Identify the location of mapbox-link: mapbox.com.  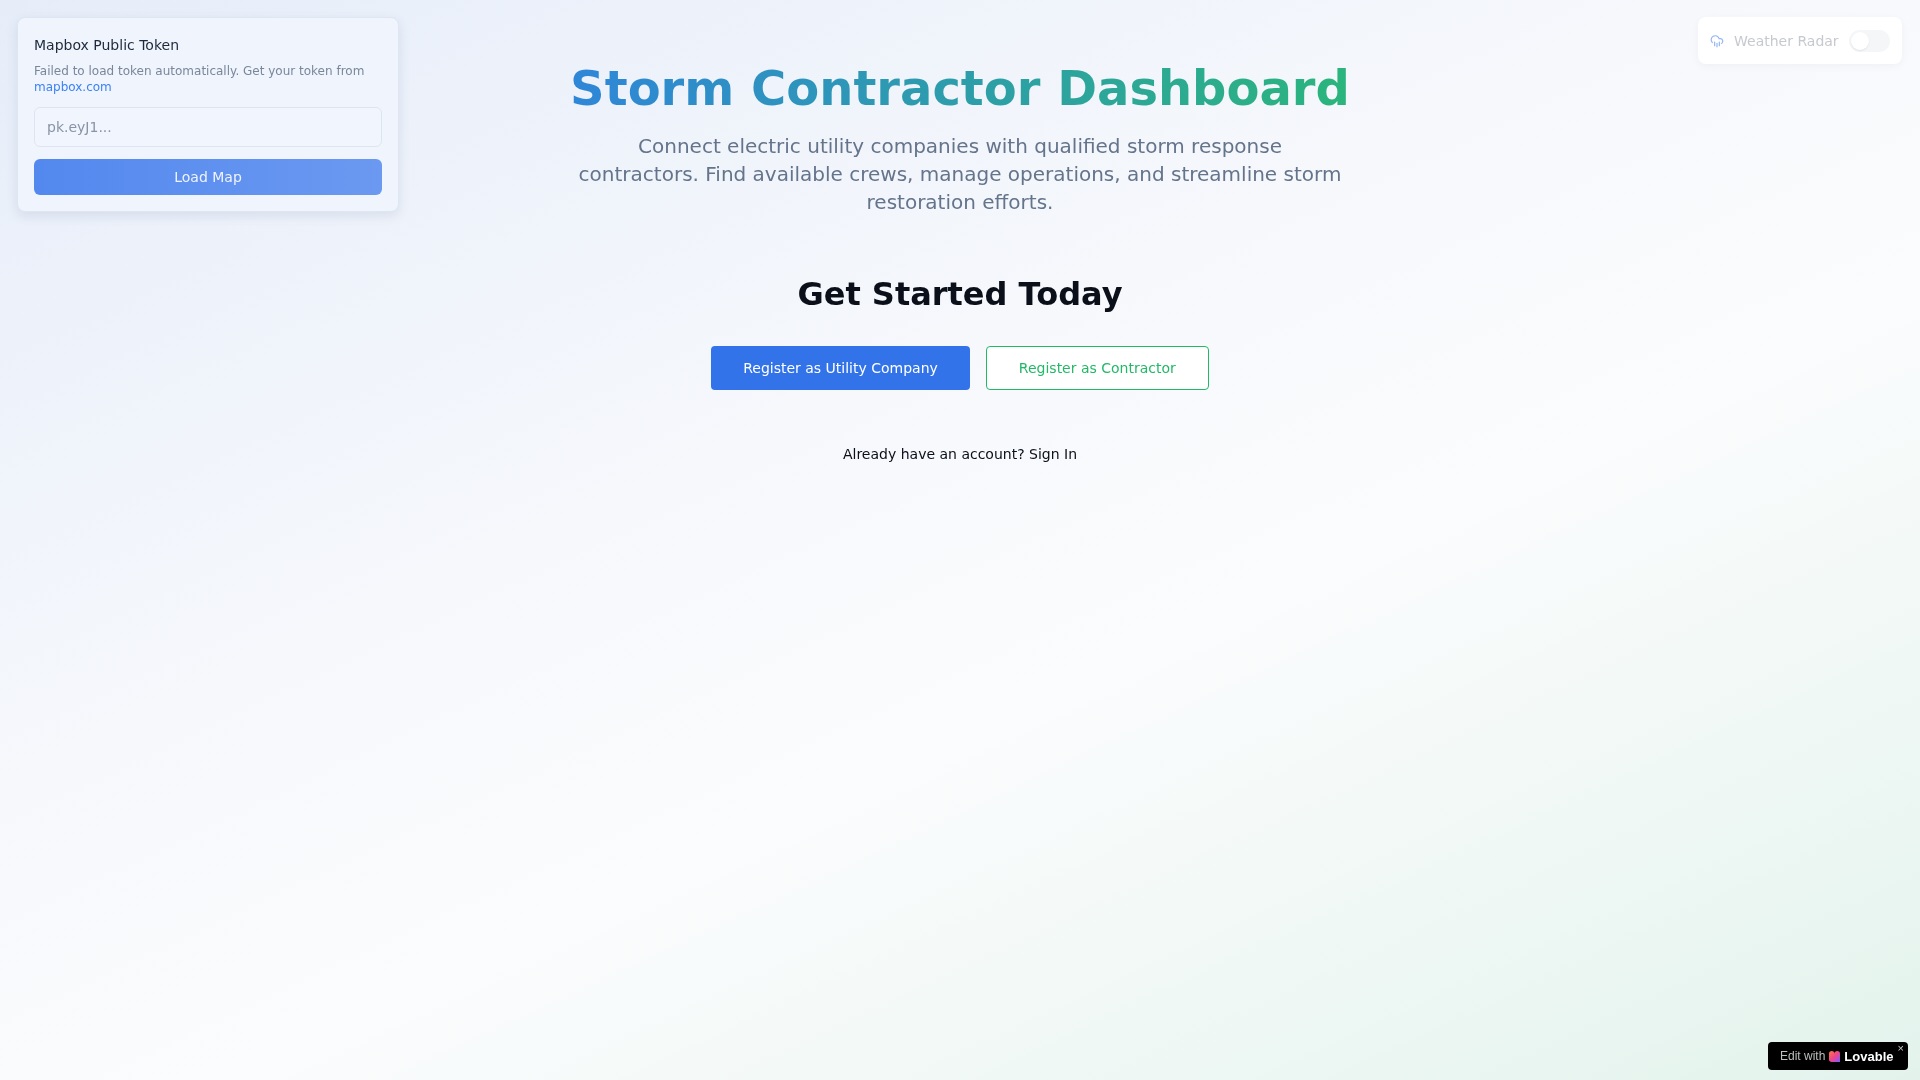
(73, 87).